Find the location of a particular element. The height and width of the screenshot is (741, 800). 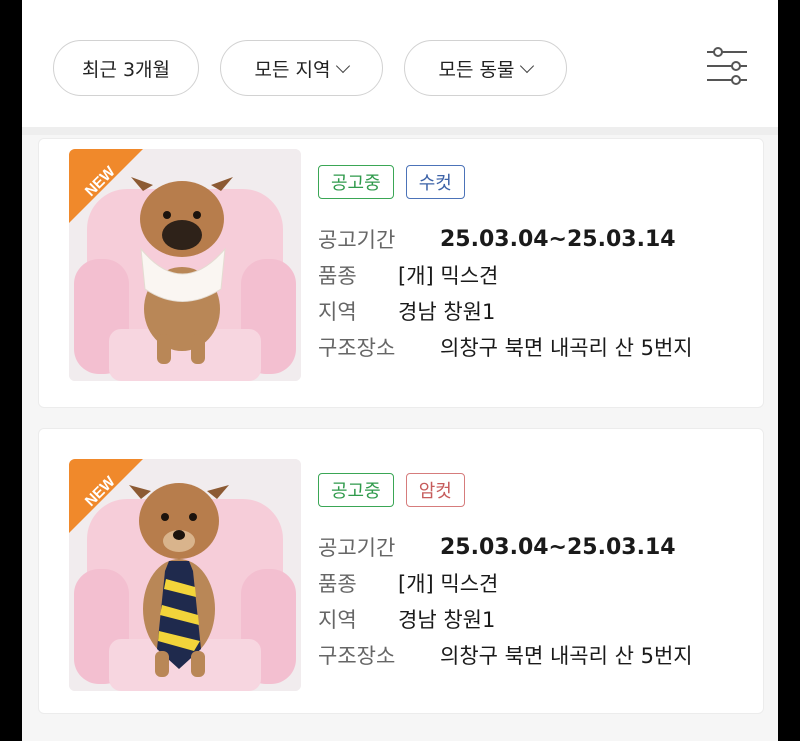

sex-badge: 수컷 is located at coordinates (435, 182).